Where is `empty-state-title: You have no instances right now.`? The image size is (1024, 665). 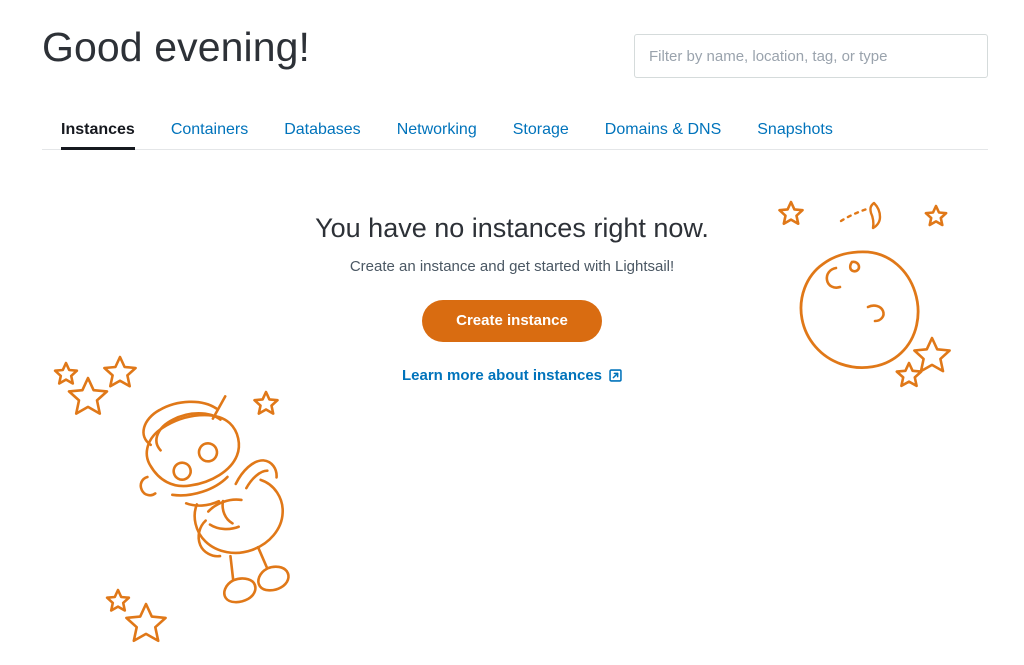
empty-state-title: You have no instances right now. is located at coordinates (512, 228).